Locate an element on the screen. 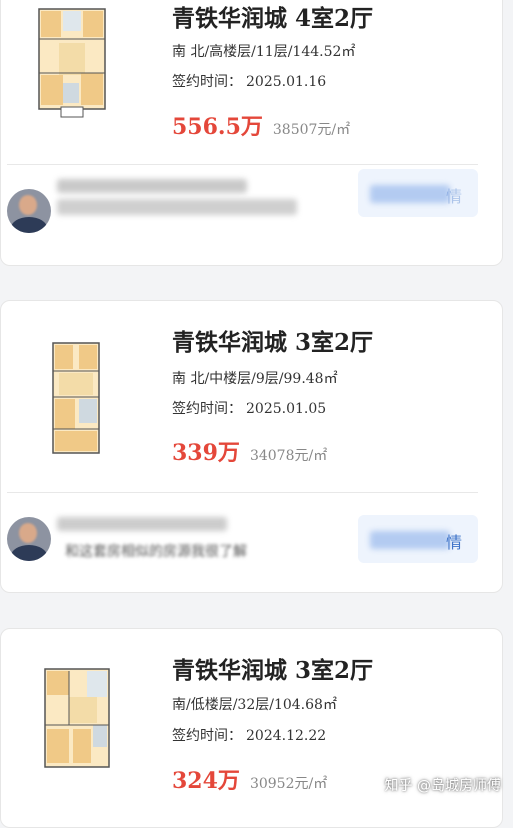 Image resolution: width=513 pixels, height=828 pixels. total-price: 324万 is located at coordinates (206, 781).